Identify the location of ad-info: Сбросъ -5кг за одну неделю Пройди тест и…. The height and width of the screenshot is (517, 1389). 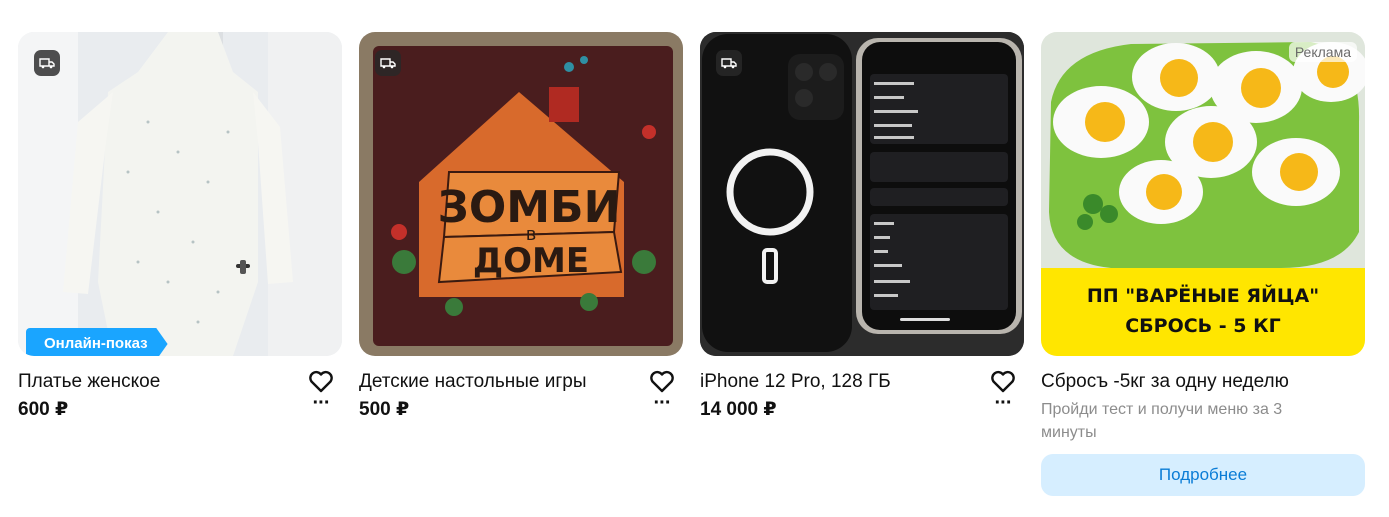
(1203, 426).